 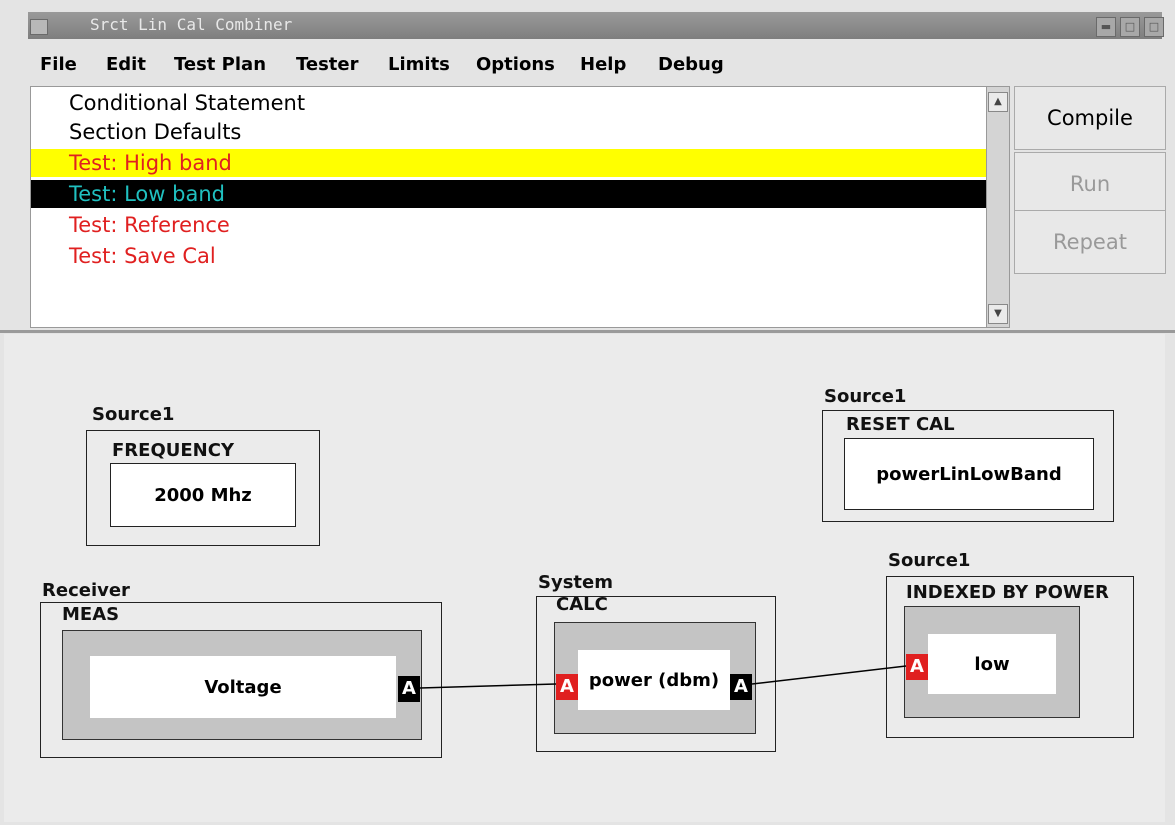 What do you see at coordinates (663, 677) in the screenshot?
I see `connection-wires` at bounding box center [663, 677].